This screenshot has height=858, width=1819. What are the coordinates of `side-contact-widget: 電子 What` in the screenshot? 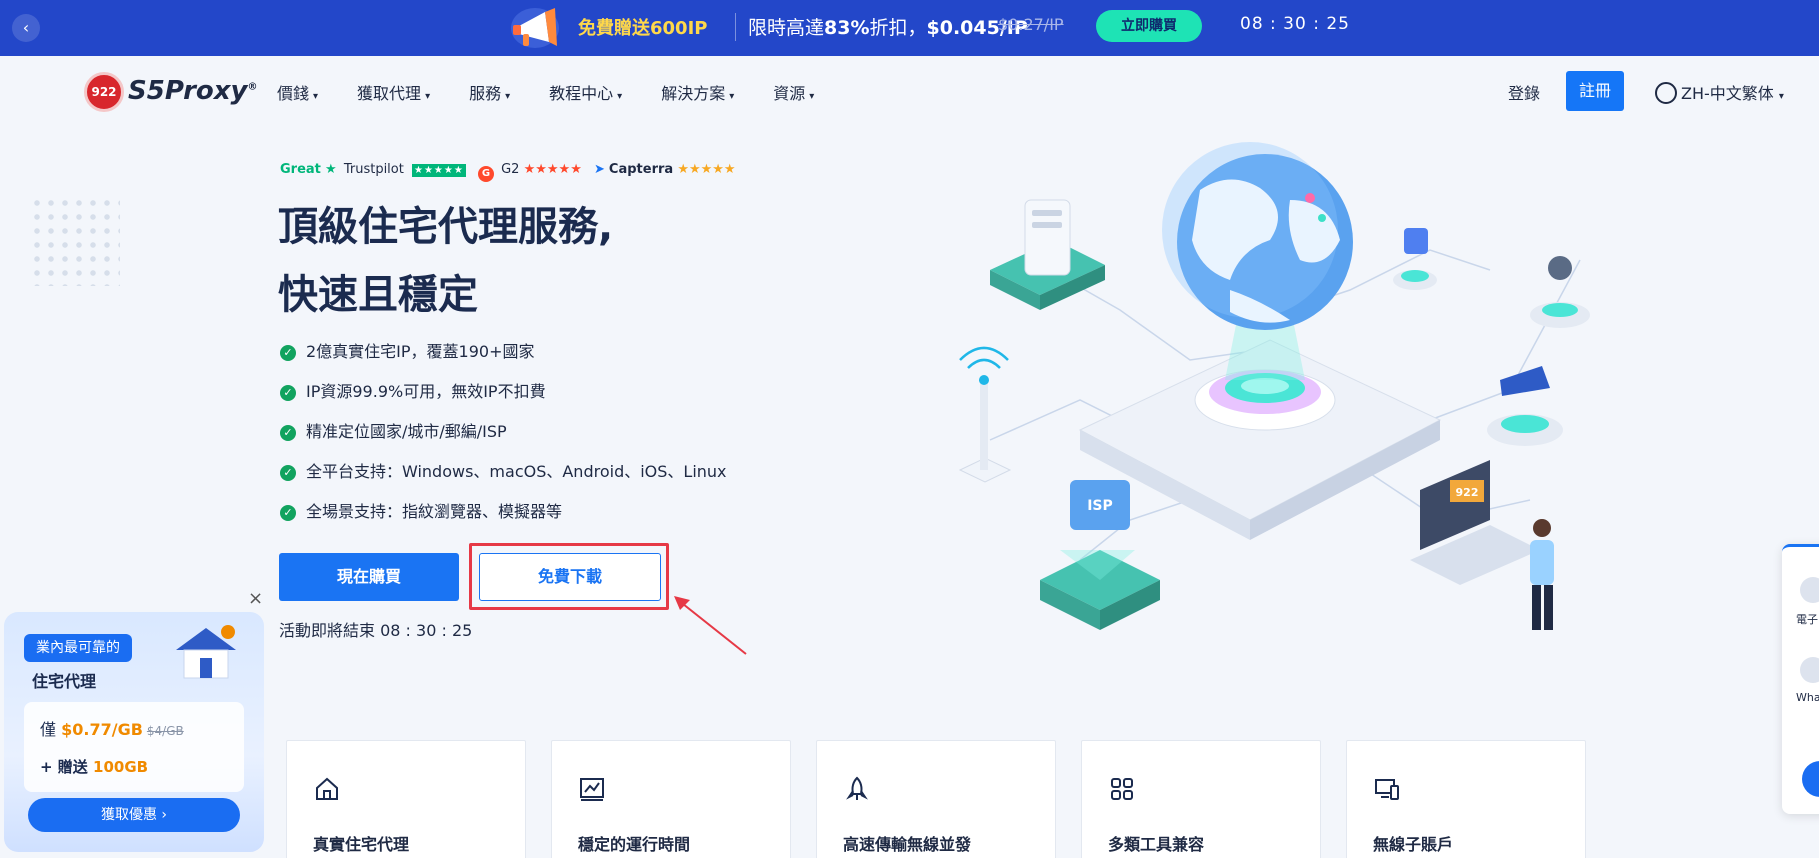 It's located at (1800, 679).